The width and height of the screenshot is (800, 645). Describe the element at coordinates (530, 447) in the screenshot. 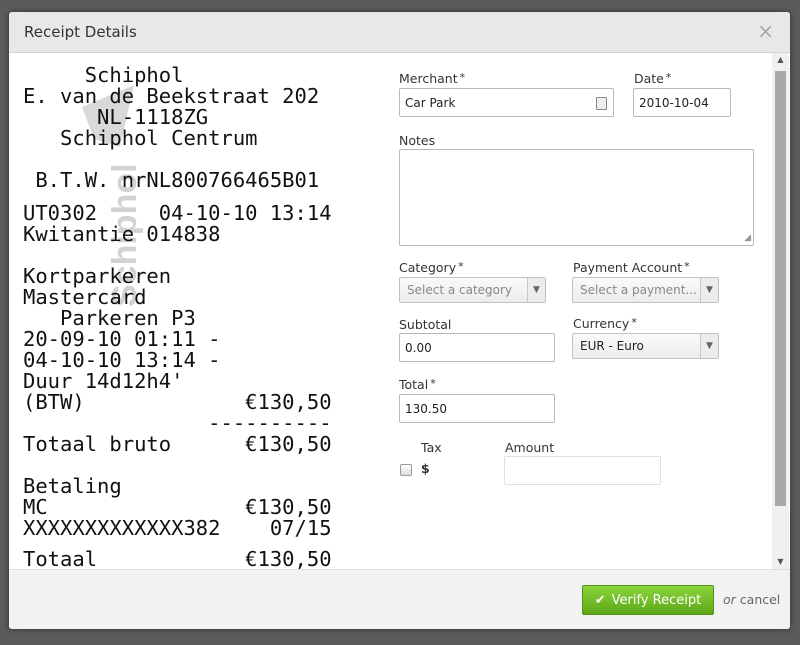

I see `amount-label: Amount` at that location.